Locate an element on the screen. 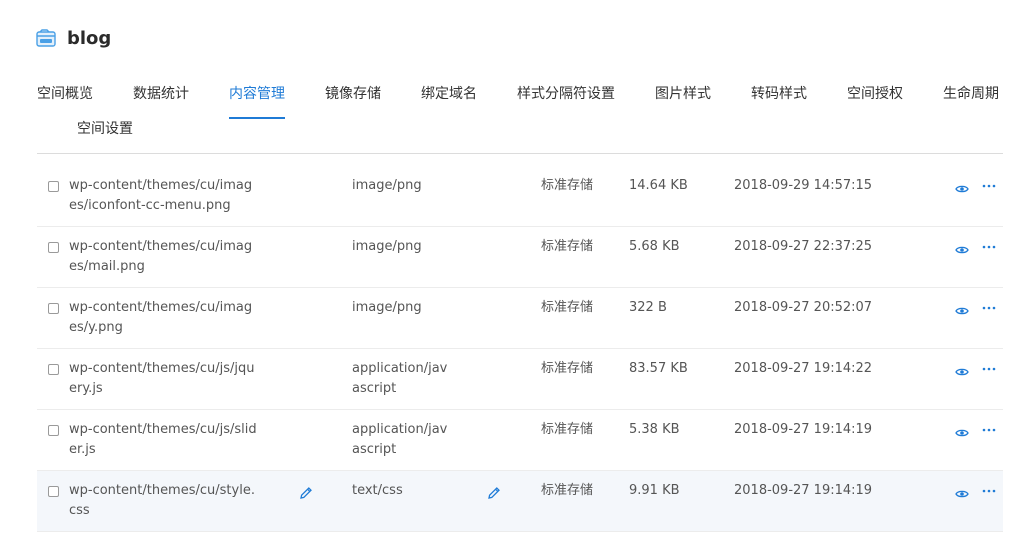 Image resolution: width=1034 pixels, height=540 pixels. bucket-title: blog is located at coordinates (89, 38).